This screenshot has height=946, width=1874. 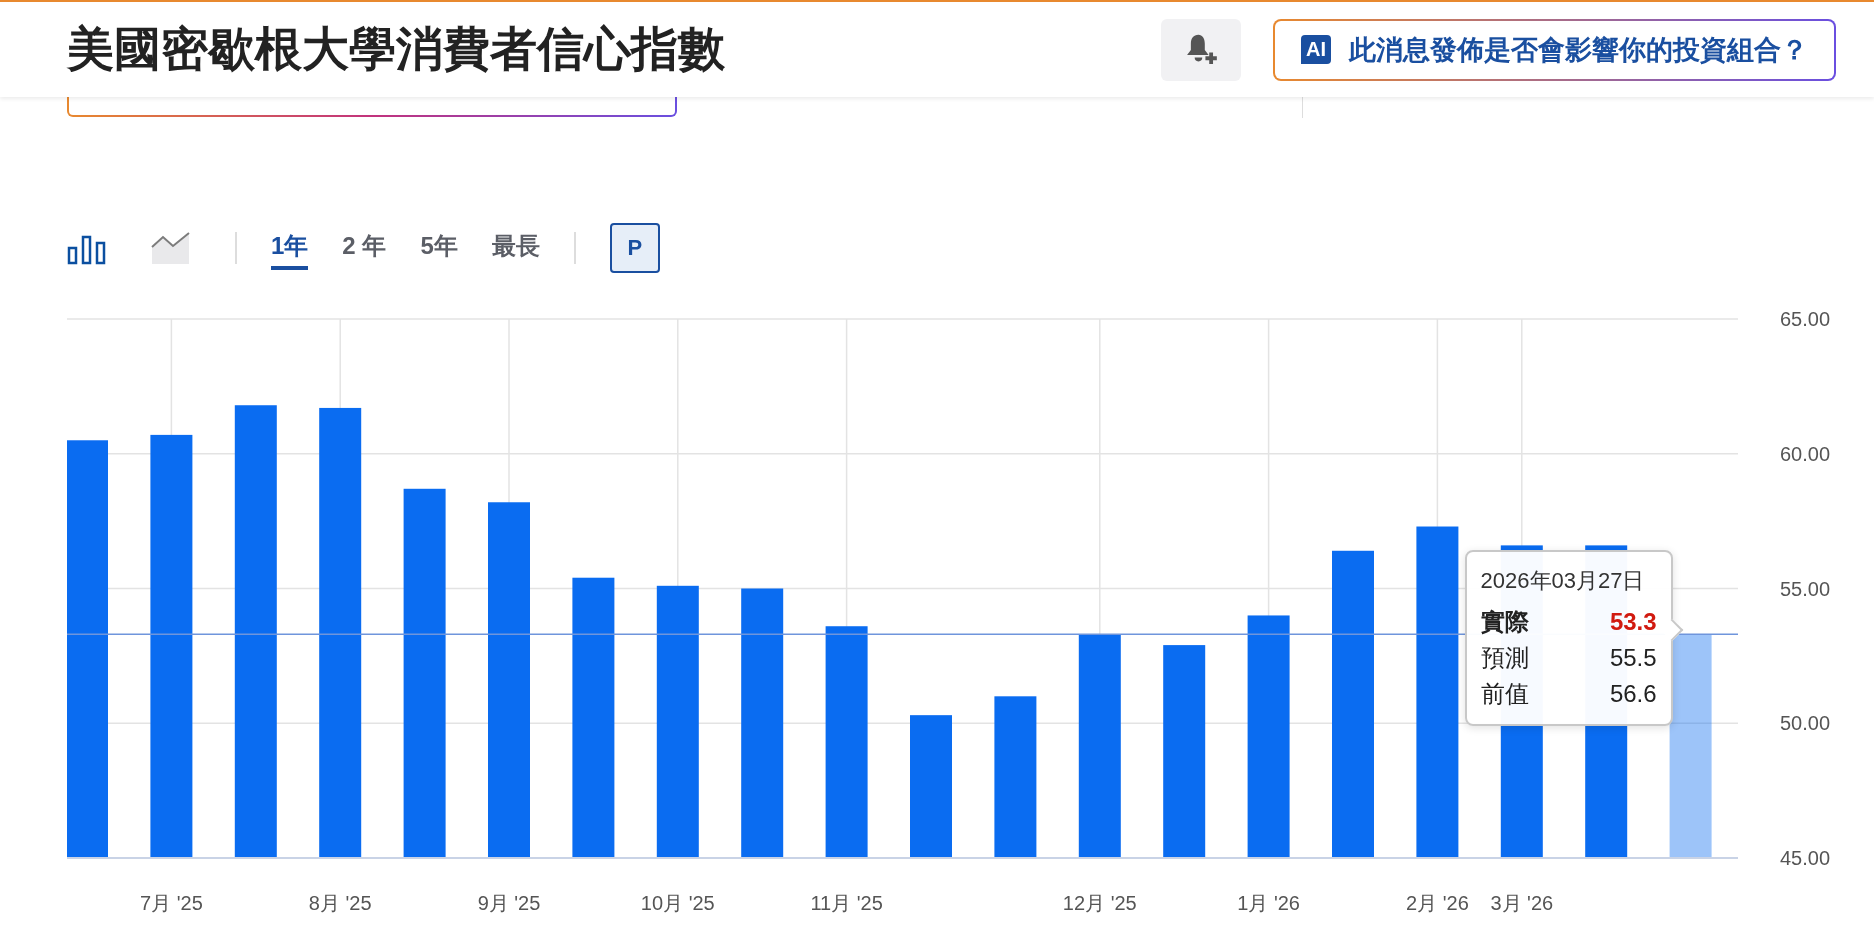 I want to click on x-axis-label: 11月 '25, so click(x=846, y=903).